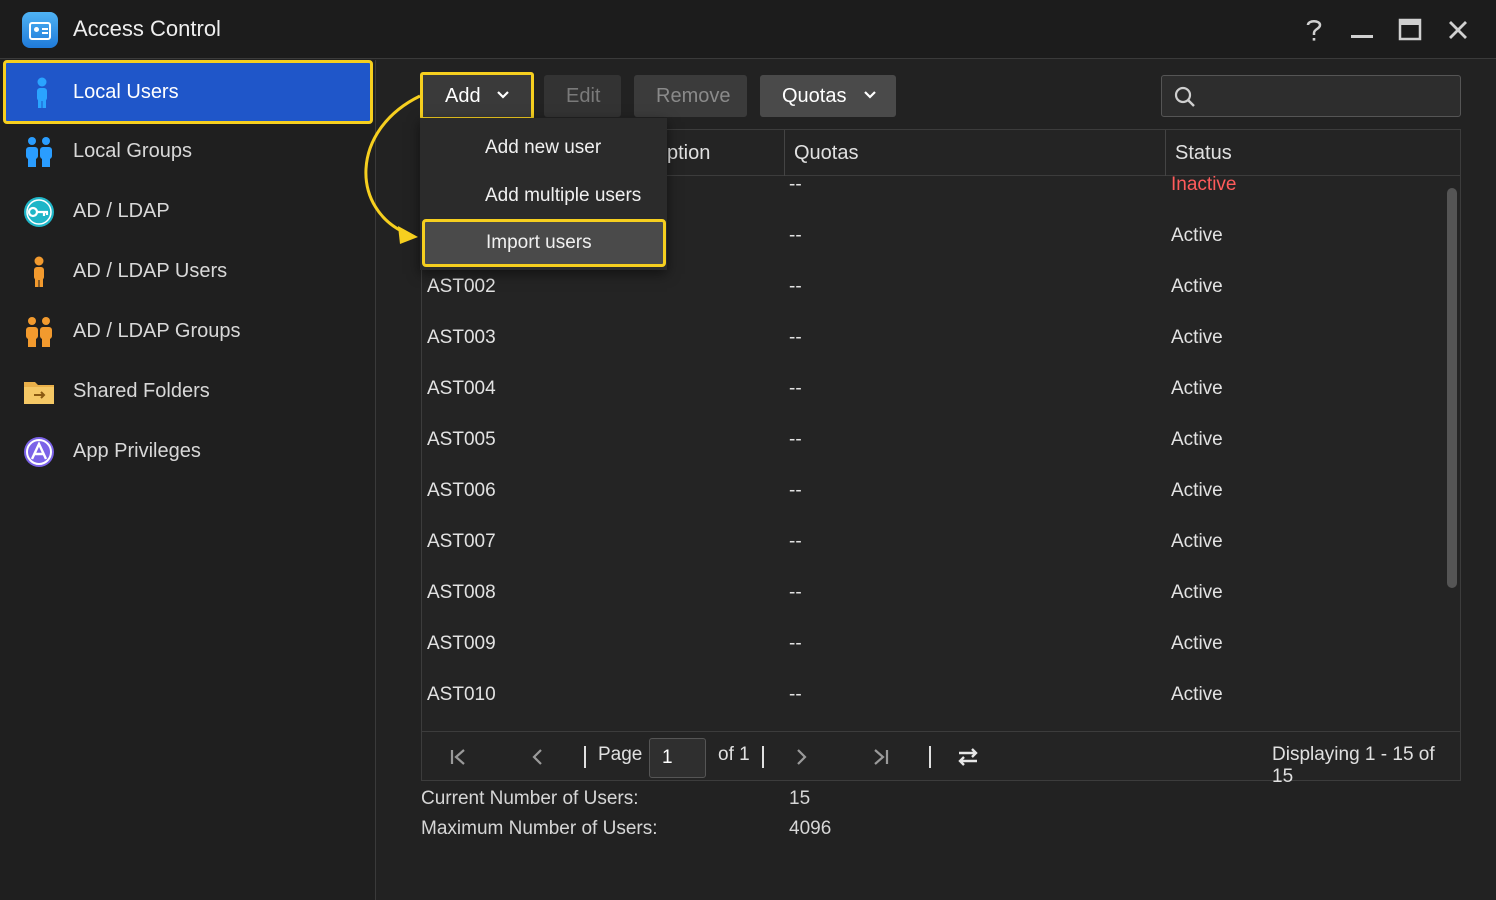 The height and width of the screenshot is (900, 1496). Describe the element at coordinates (693, 96) in the screenshot. I see `remove-button-label: Remove` at that location.